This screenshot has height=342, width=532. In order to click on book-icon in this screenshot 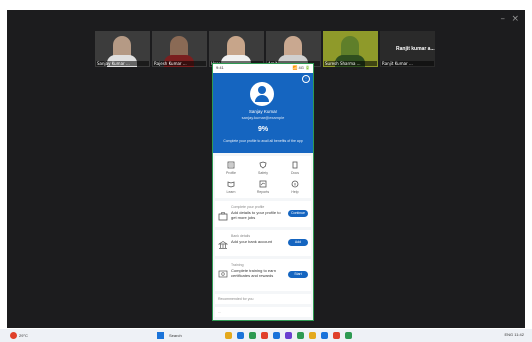, I will do `click(231, 184)`.